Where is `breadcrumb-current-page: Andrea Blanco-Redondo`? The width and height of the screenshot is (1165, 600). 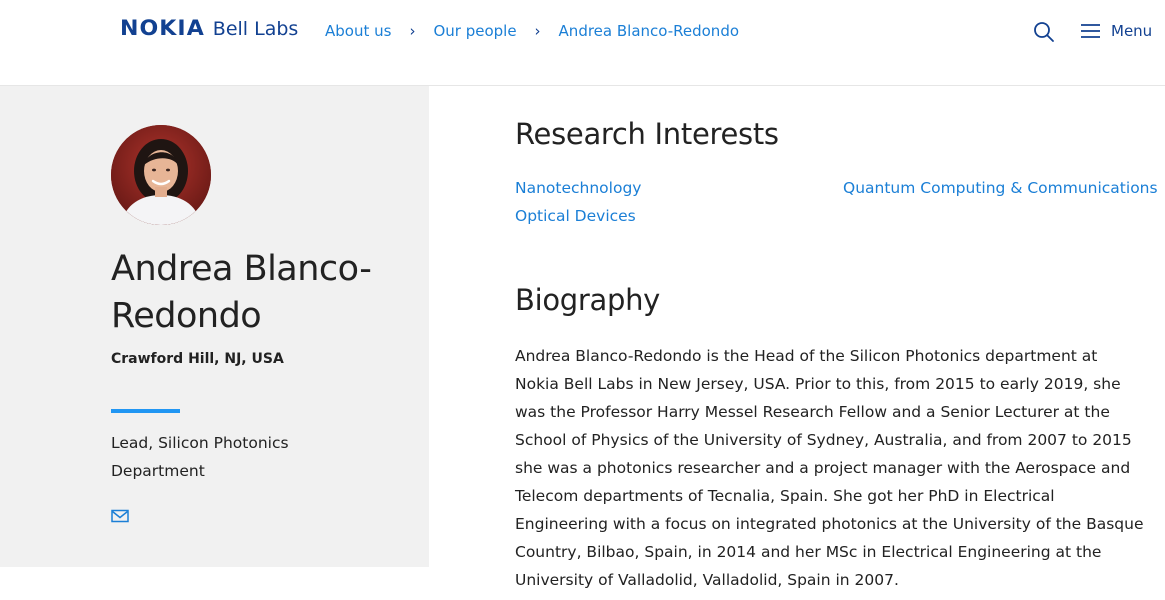 breadcrumb-current-page: Andrea Blanco-Redondo is located at coordinates (649, 31).